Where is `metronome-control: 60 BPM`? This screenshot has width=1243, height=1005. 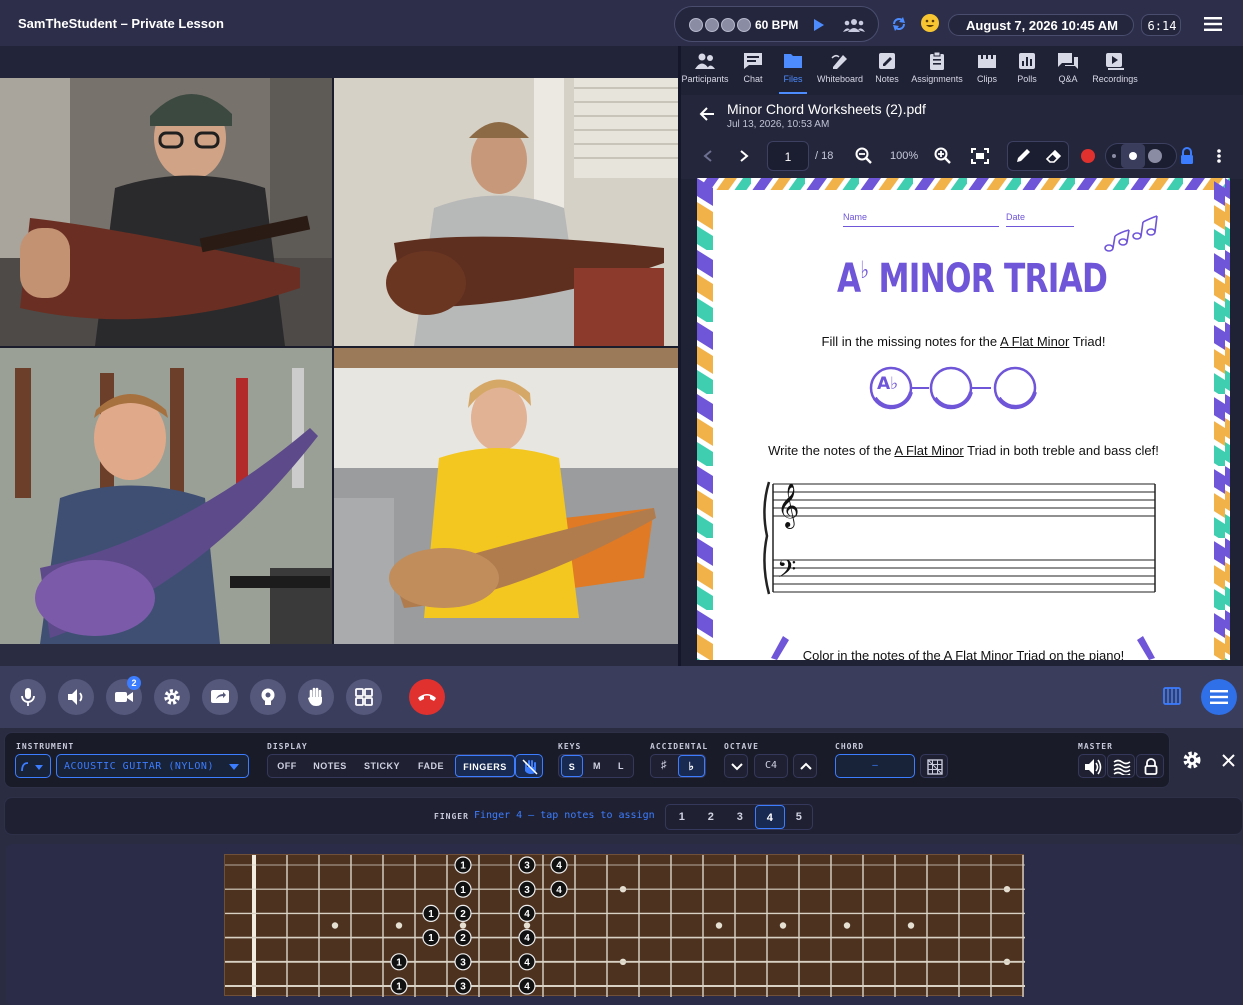
metronome-control: 60 BPM is located at coordinates (776, 24).